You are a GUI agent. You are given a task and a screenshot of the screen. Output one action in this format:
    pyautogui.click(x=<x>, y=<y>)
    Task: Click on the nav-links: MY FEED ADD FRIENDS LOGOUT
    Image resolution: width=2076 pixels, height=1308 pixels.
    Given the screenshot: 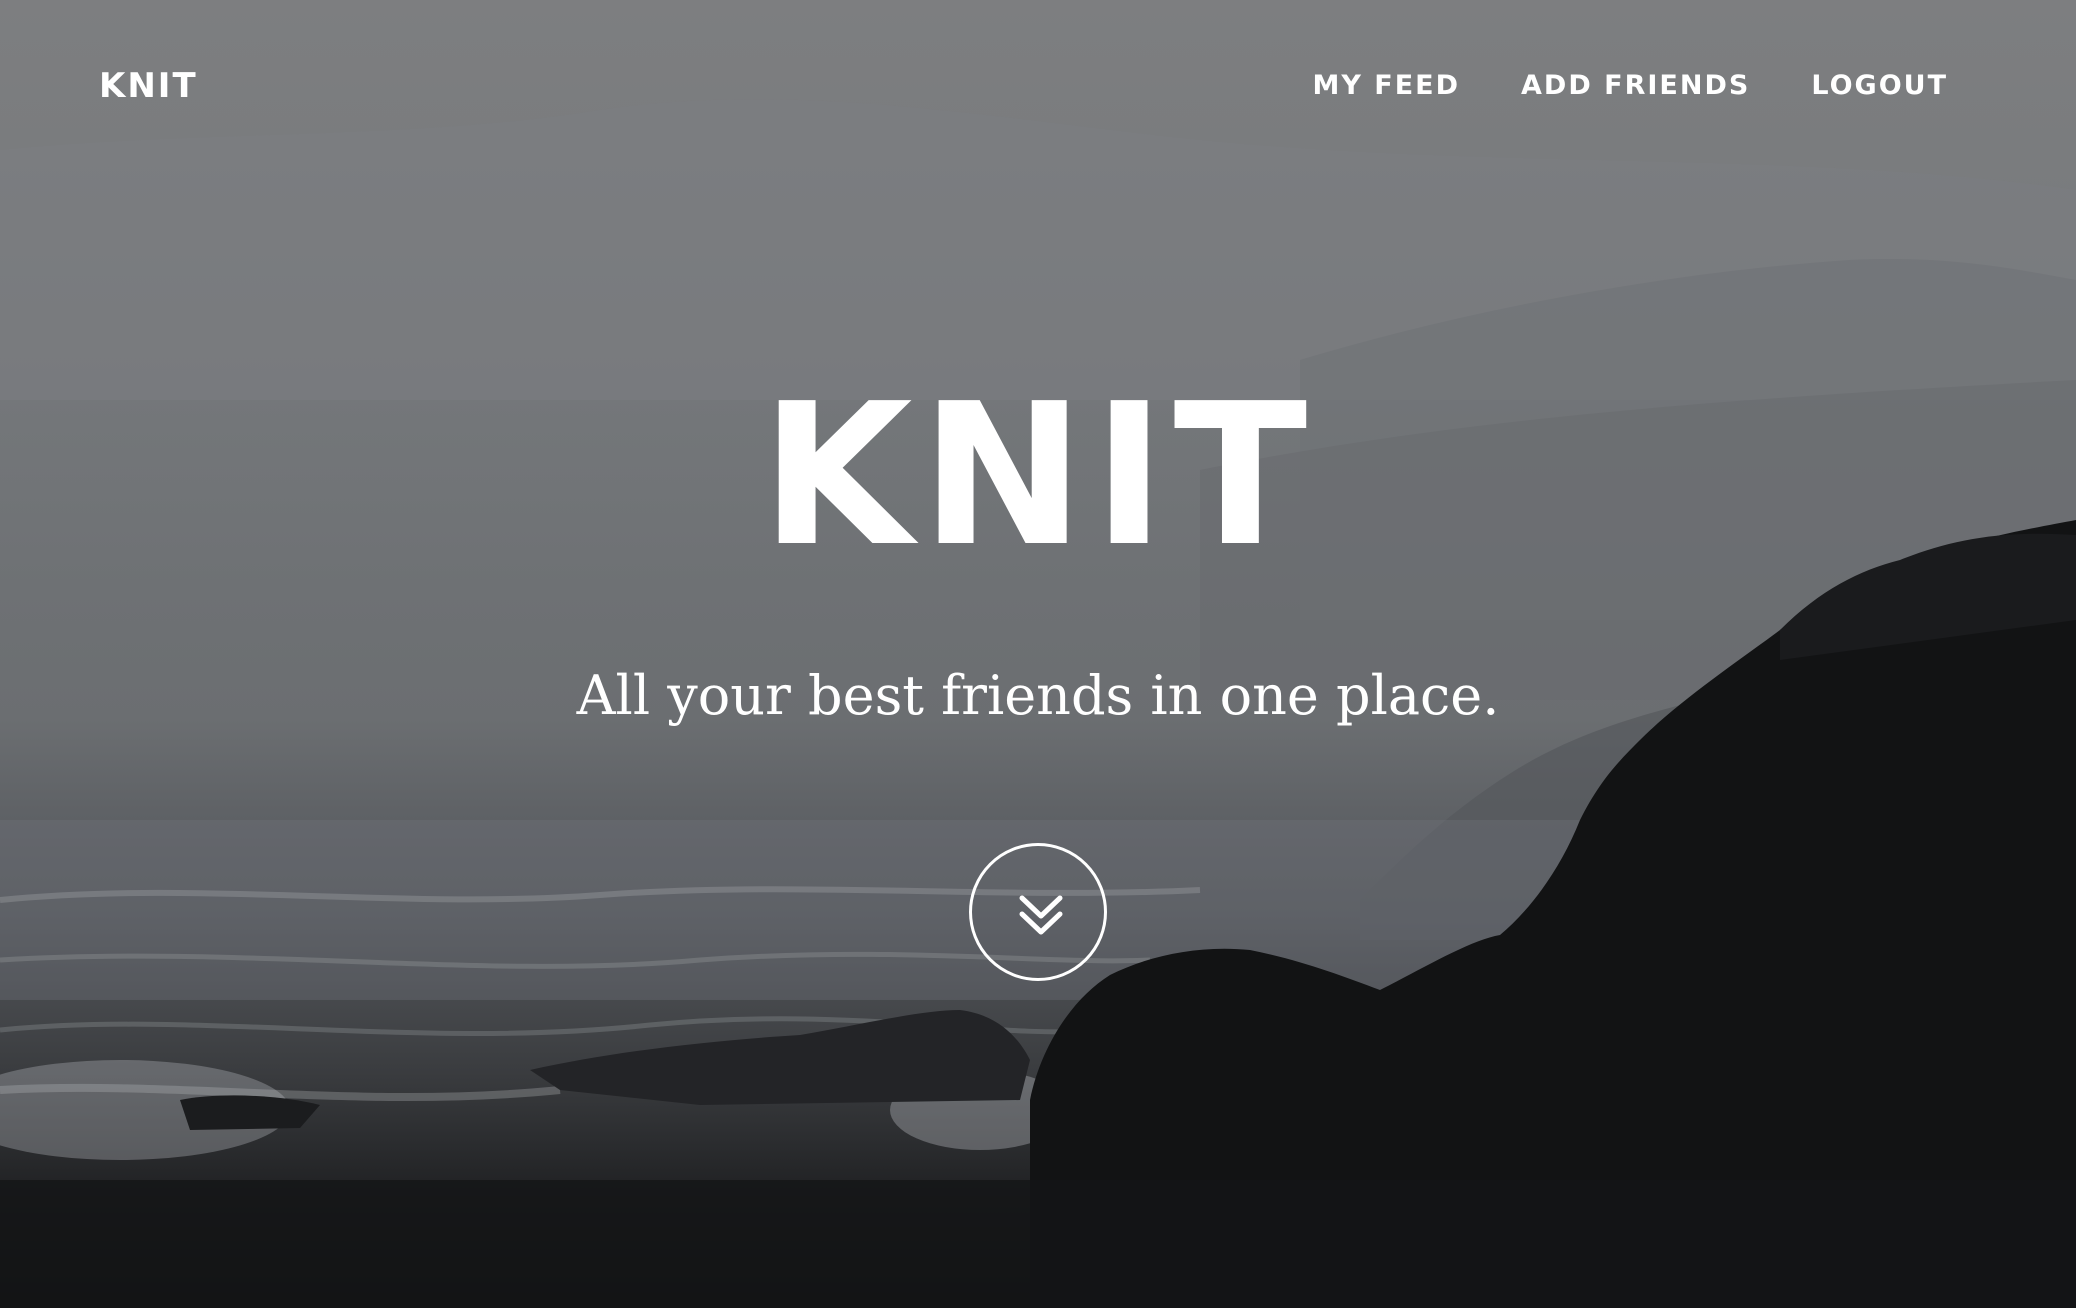 What is the action you would take?
    pyautogui.click(x=1630, y=85)
    